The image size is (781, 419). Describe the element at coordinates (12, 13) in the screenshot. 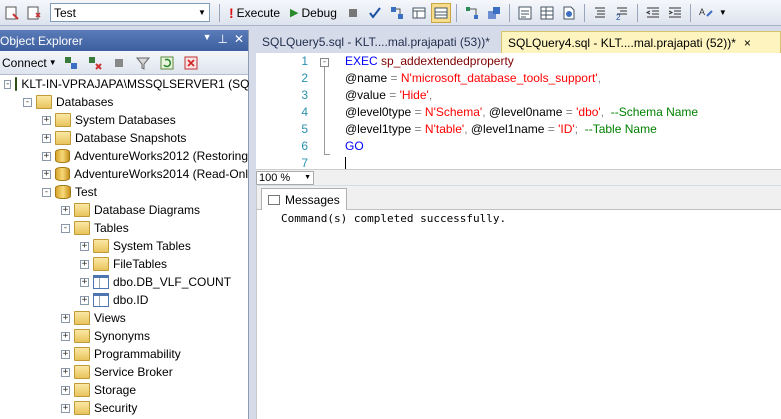

I see `query-options-icon` at that location.